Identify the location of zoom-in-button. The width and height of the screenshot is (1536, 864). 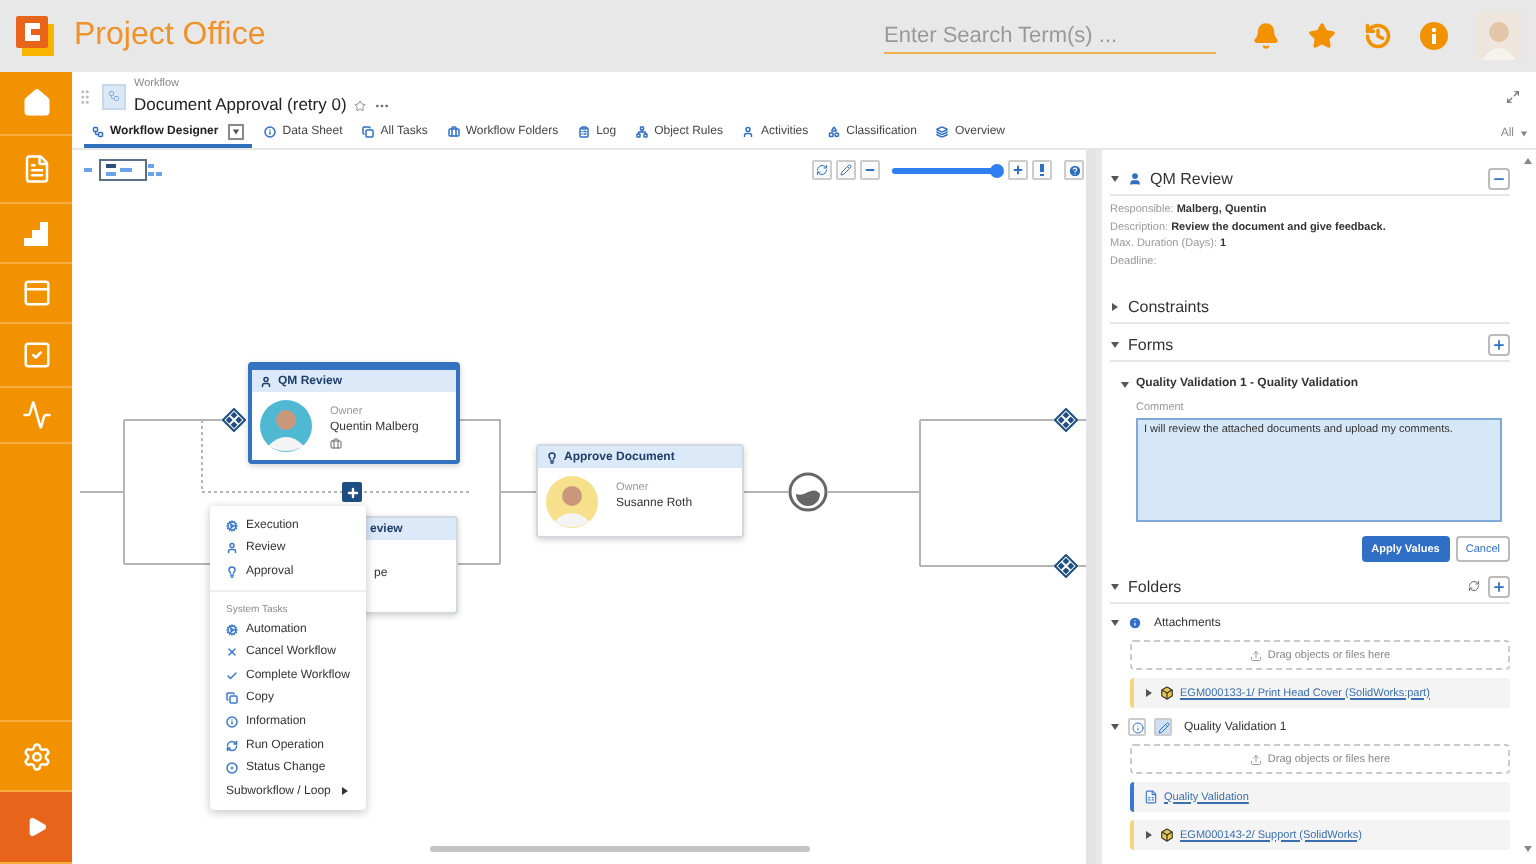
(1018, 170).